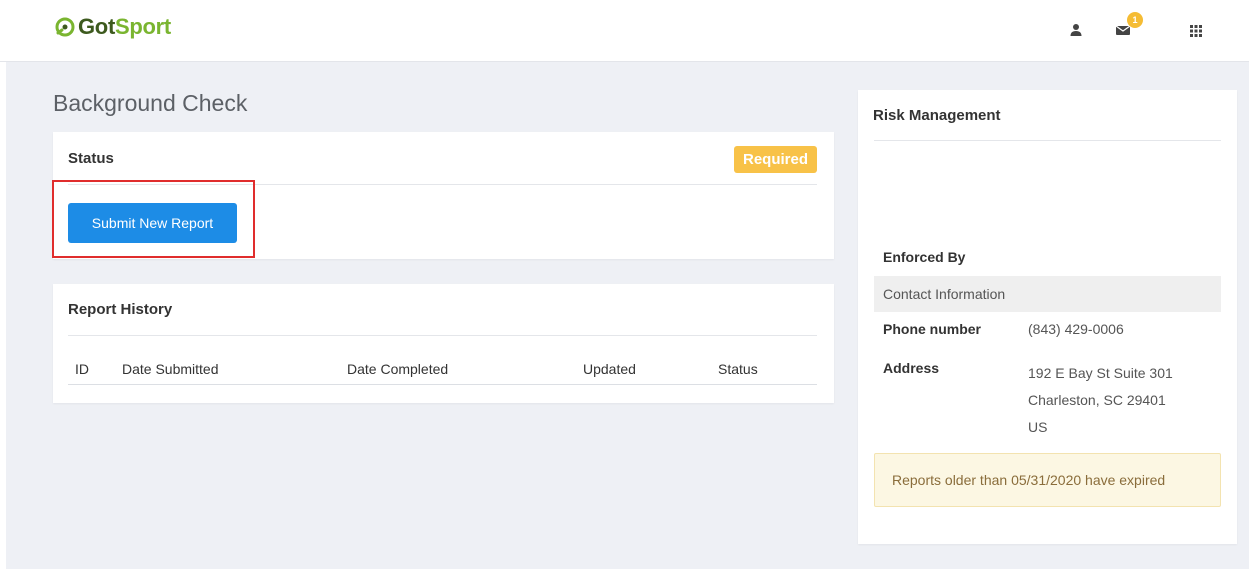 This screenshot has height=569, width=1249. Describe the element at coordinates (397, 369) in the screenshot. I see `column-header-date-completed: Date Completed` at that location.